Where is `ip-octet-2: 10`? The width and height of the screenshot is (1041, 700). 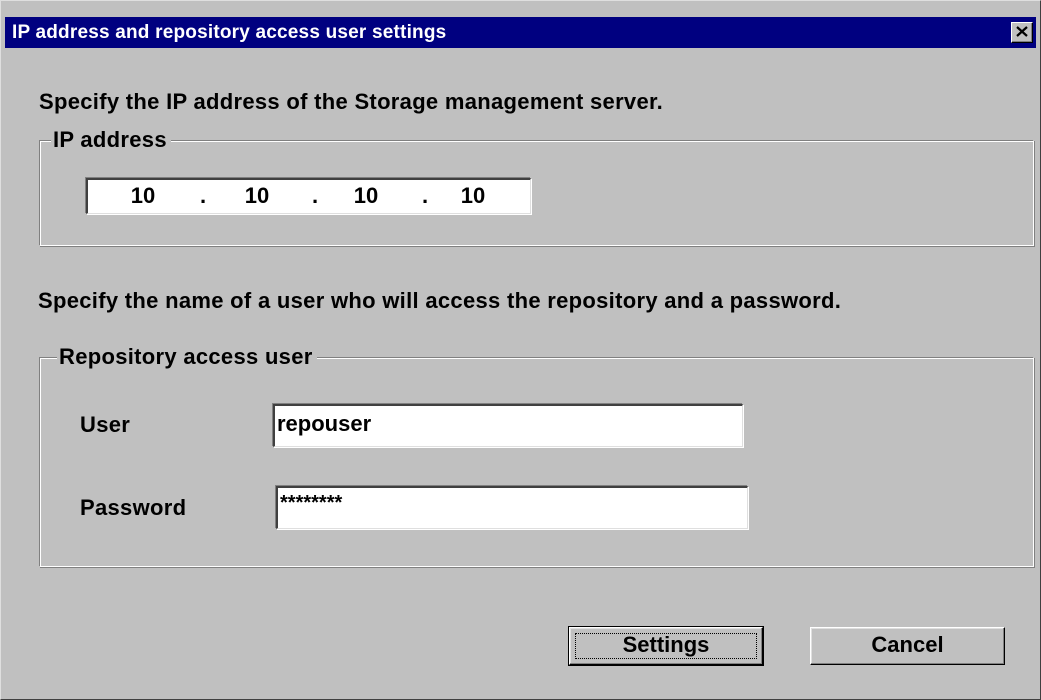 ip-octet-2: 10 is located at coordinates (257, 196).